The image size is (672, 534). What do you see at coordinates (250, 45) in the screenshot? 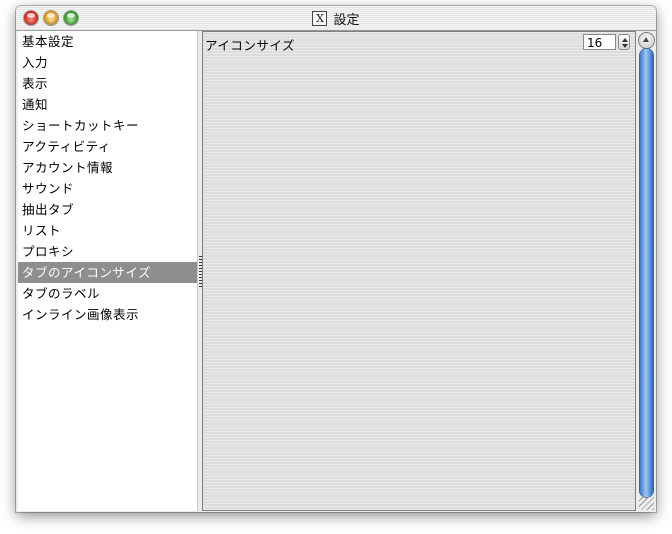
I see `icon-size-label: アイコンサイズ` at bounding box center [250, 45].